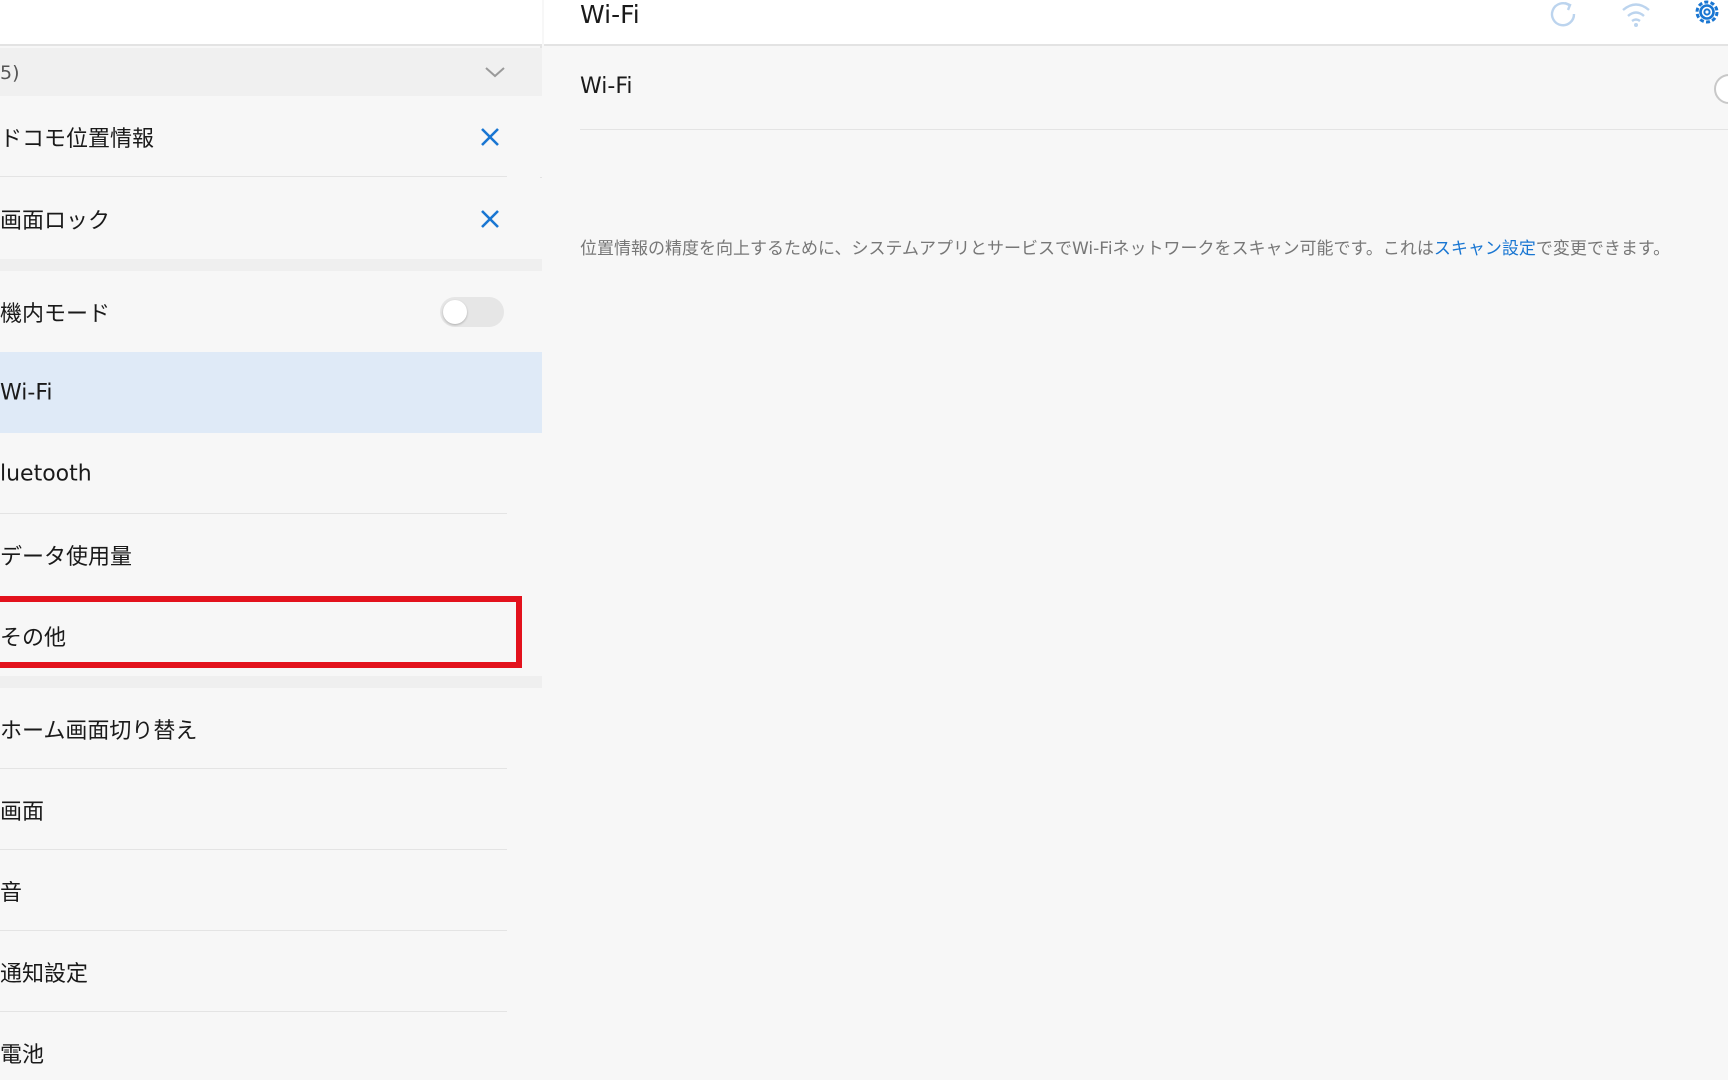  What do you see at coordinates (271, 23) in the screenshot?
I see `left-header-bar` at bounding box center [271, 23].